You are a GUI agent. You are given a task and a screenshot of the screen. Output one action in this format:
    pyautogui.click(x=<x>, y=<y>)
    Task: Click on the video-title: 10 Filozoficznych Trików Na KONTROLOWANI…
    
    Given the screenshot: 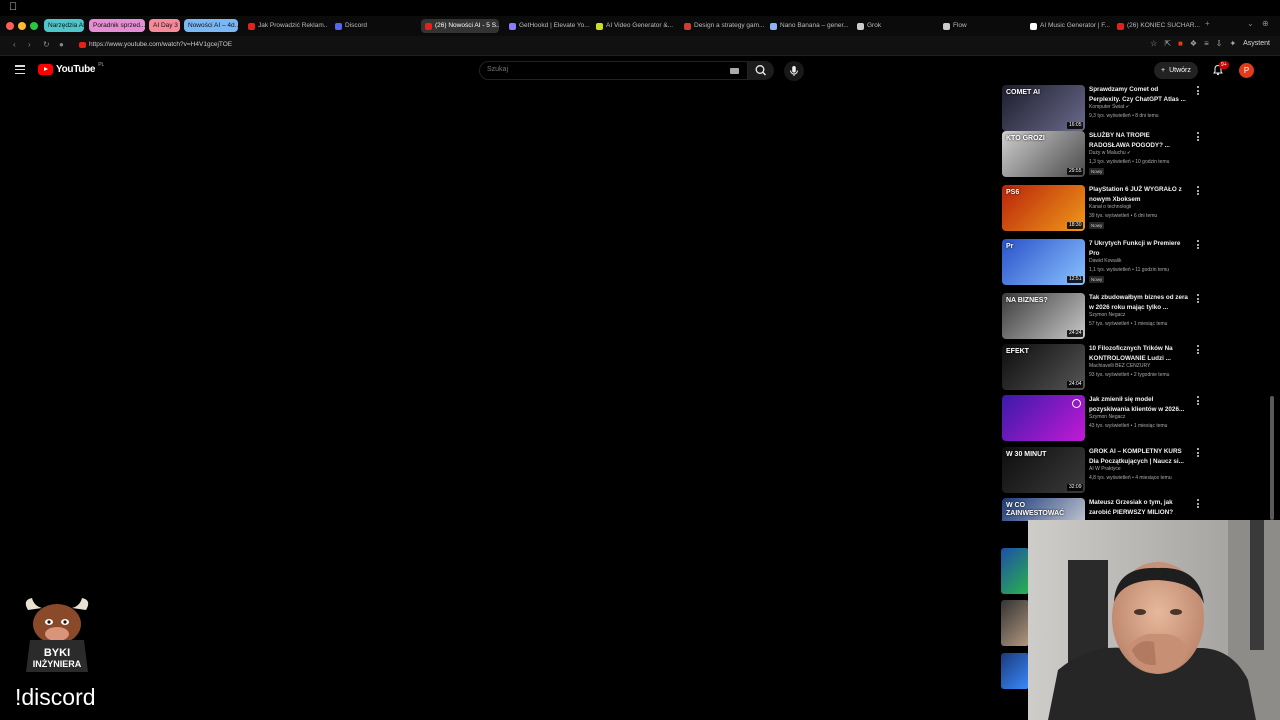 What is the action you would take?
    pyautogui.click(x=1140, y=354)
    